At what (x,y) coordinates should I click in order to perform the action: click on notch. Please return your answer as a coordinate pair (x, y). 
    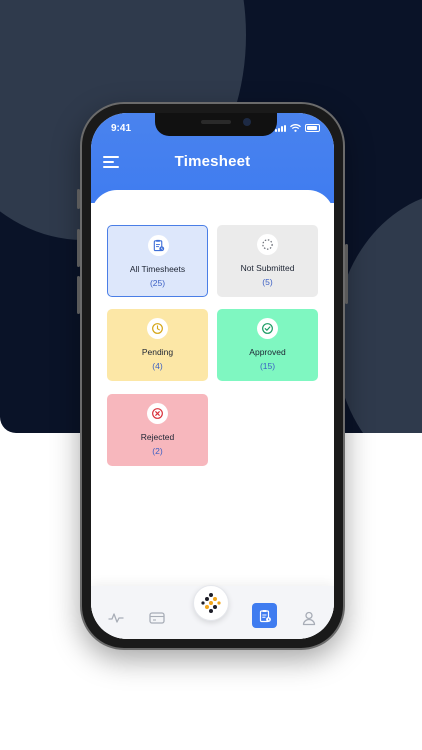
    Looking at the image, I should click on (216, 124).